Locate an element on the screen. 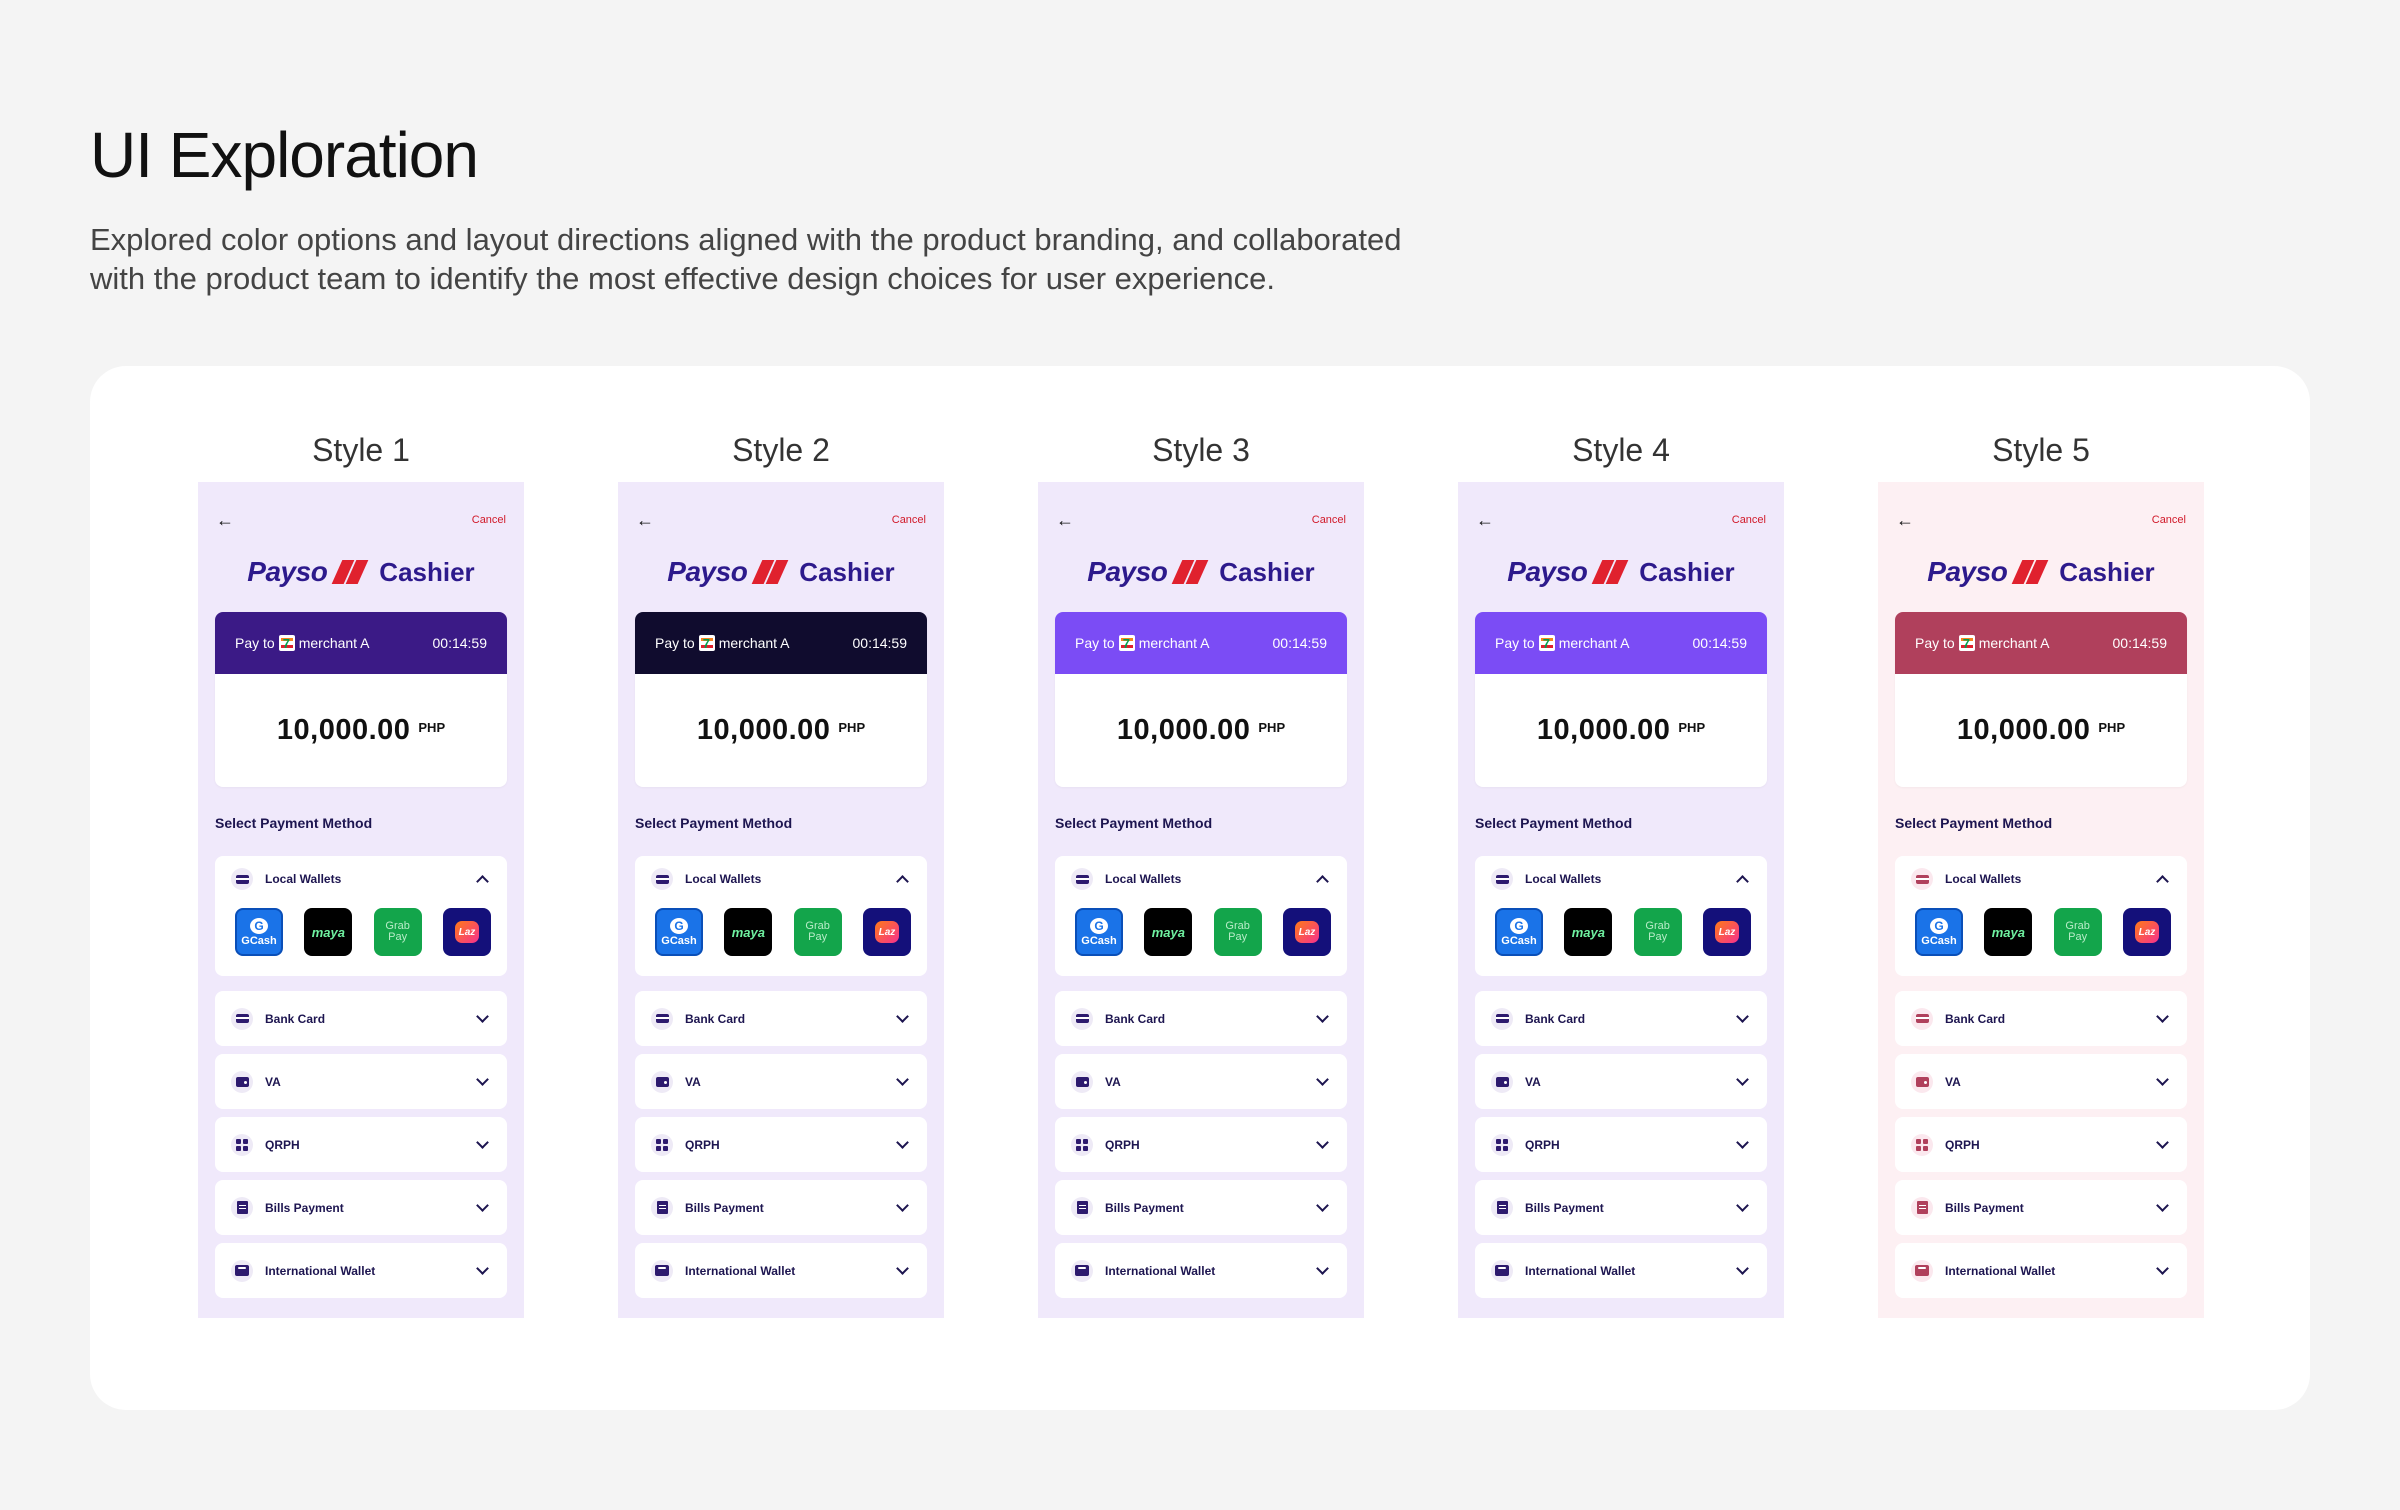 The image size is (2400, 1510). wallet-icon is located at coordinates (242, 879).